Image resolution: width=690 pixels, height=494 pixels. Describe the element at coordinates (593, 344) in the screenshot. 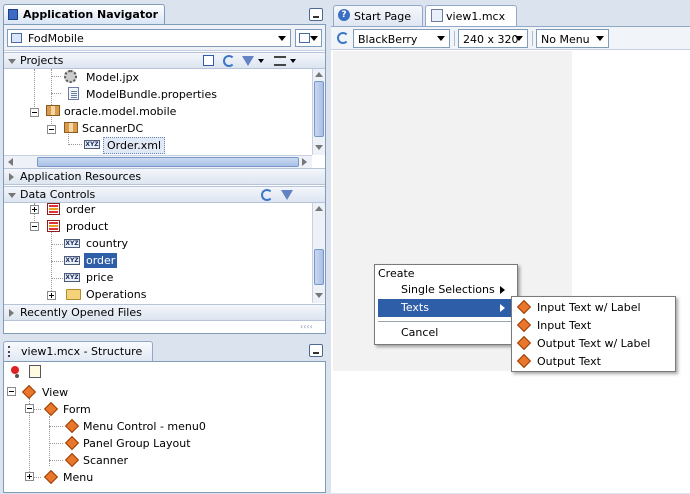

I see `submenu-item-output-text-with-label: Output Text w/ Label` at that location.